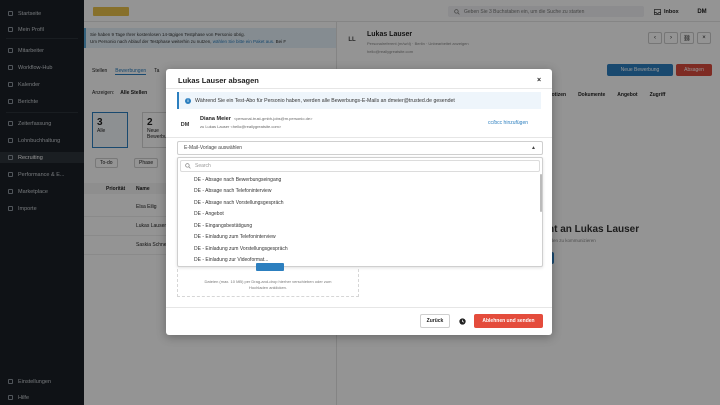 The width and height of the screenshot is (720, 405). Describe the element at coordinates (358, 249) in the screenshot. I see `template-option: DE - Einladung zum Vorstellungsgespräch` at that location.